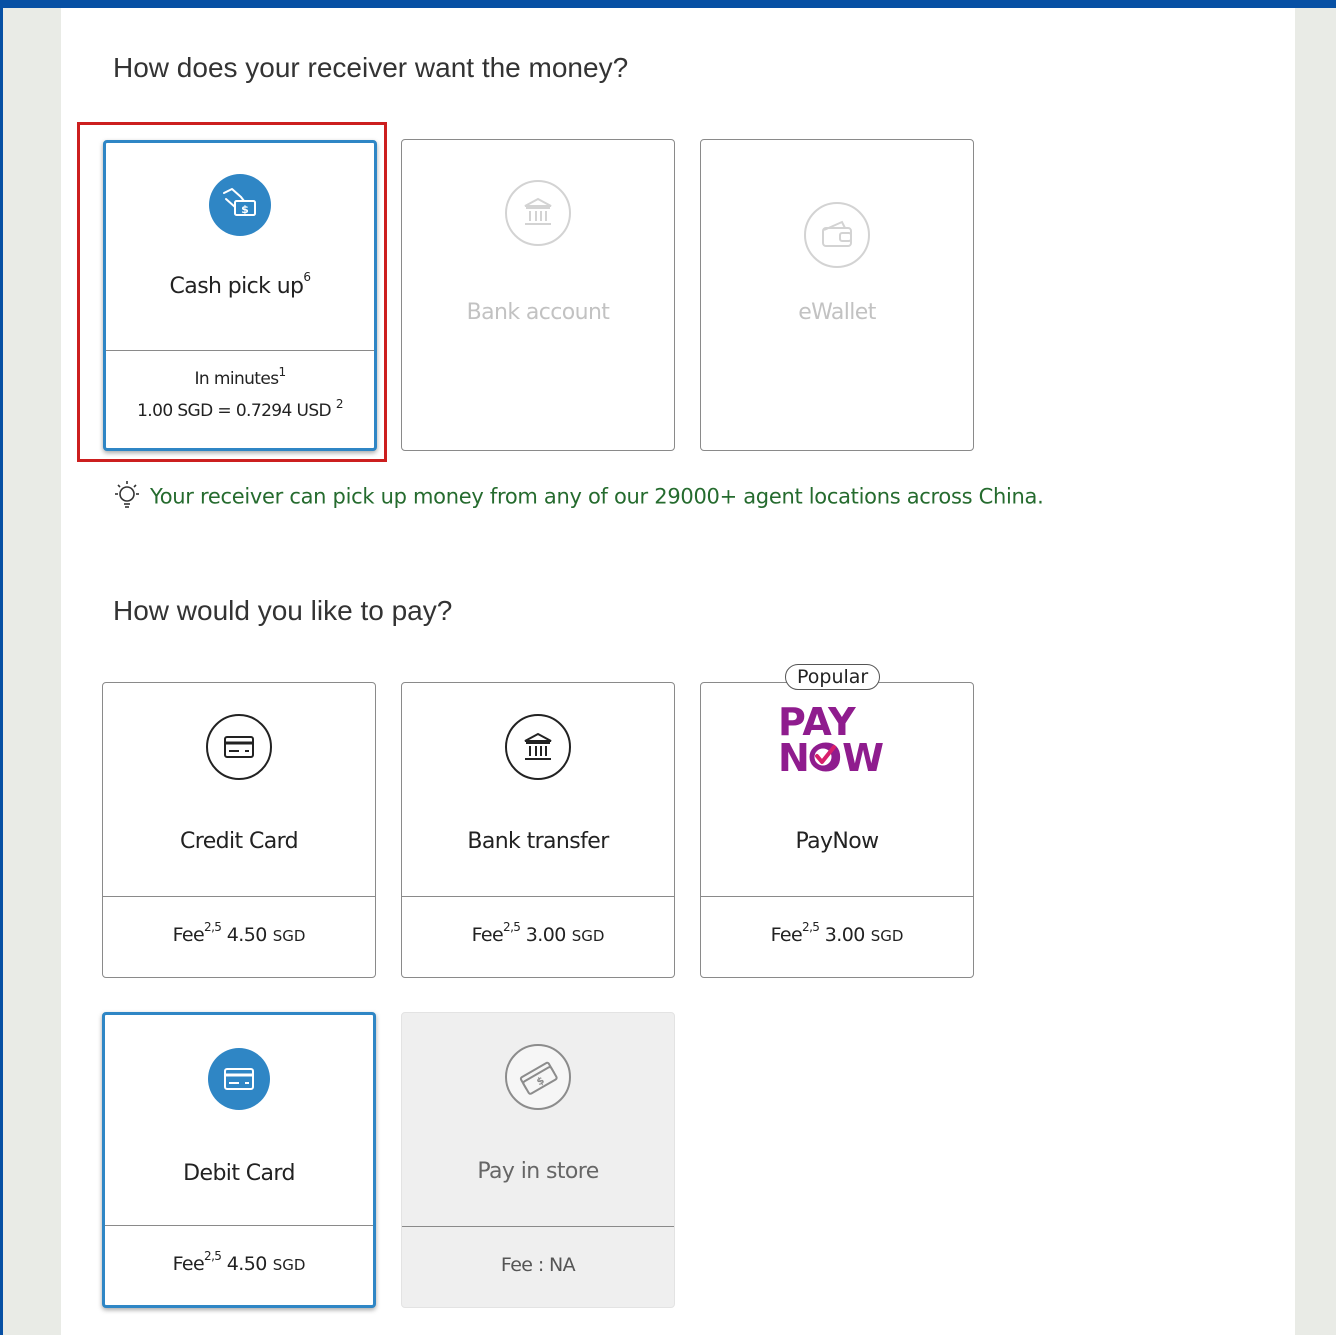  I want to click on pay-option-credit-card: Credit Card Fee2,5 4.50 SGD, so click(239, 830).